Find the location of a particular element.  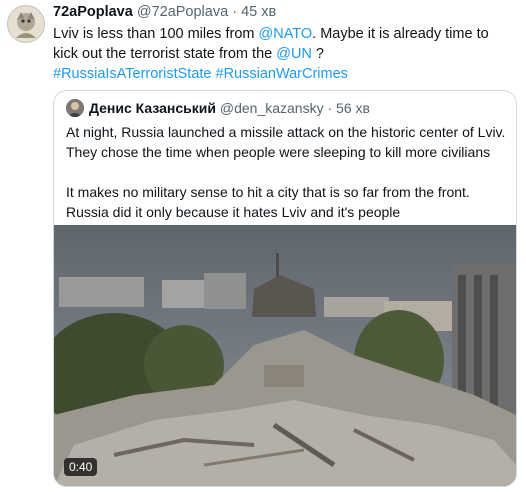

tweet-text-part: Lviv is less than 100 miles from is located at coordinates (156, 34).